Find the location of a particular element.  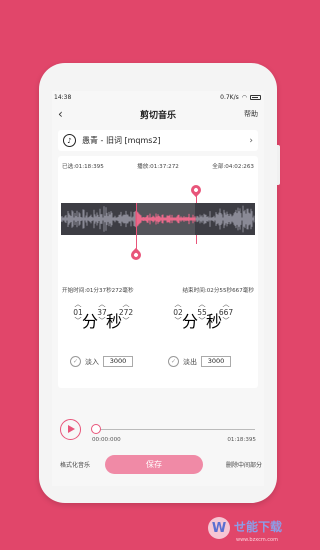

end-time: 01:18:395 is located at coordinates (241, 440).